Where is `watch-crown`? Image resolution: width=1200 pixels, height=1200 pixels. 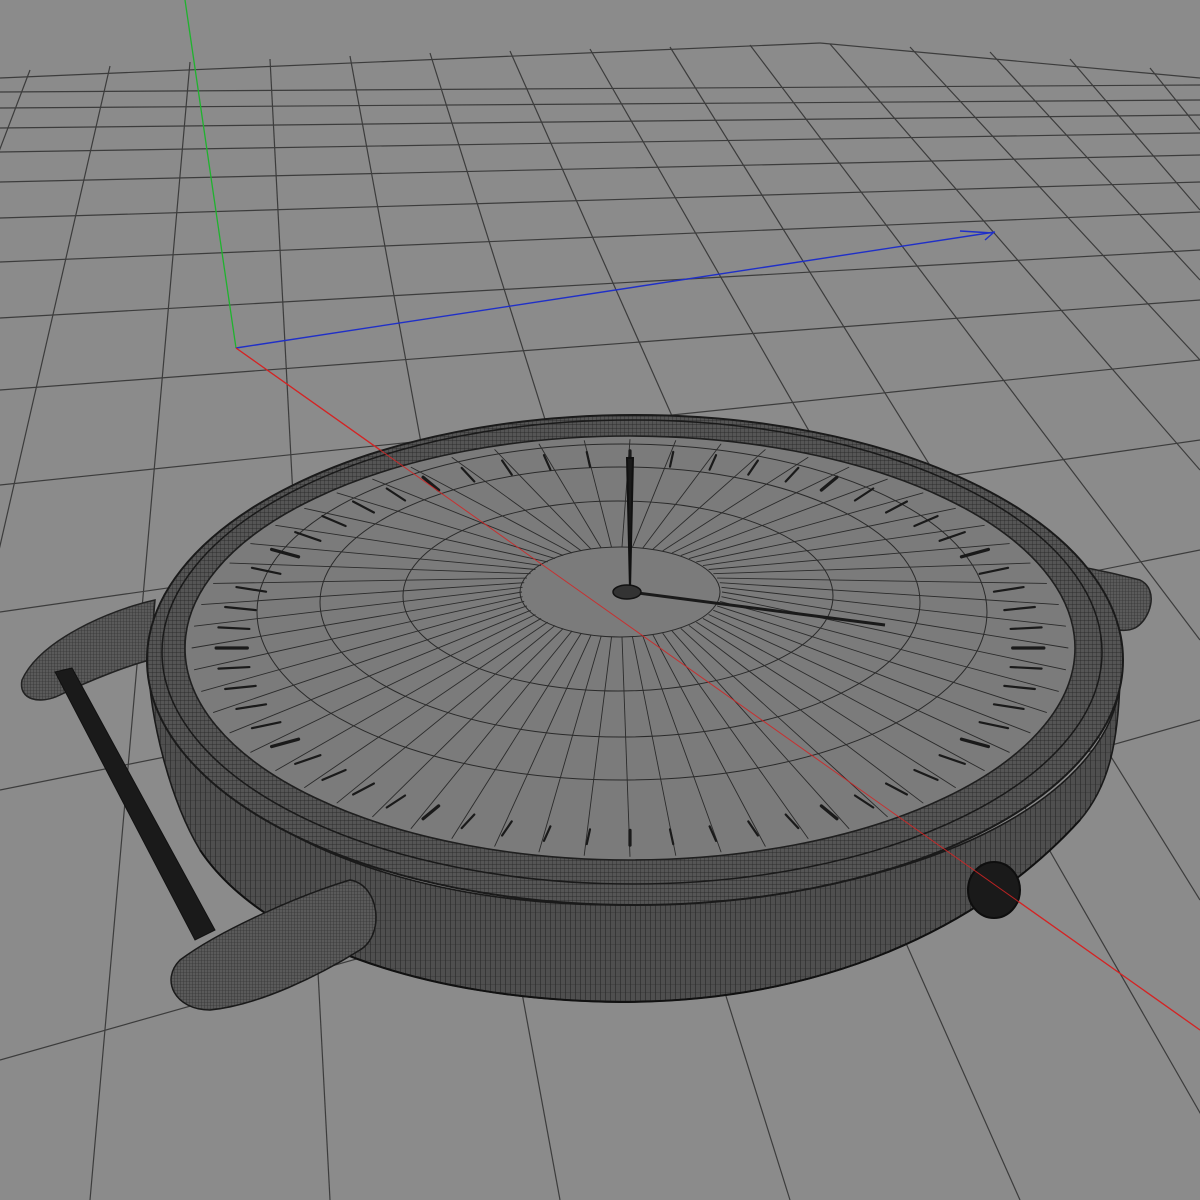 watch-crown is located at coordinates (994, 890).